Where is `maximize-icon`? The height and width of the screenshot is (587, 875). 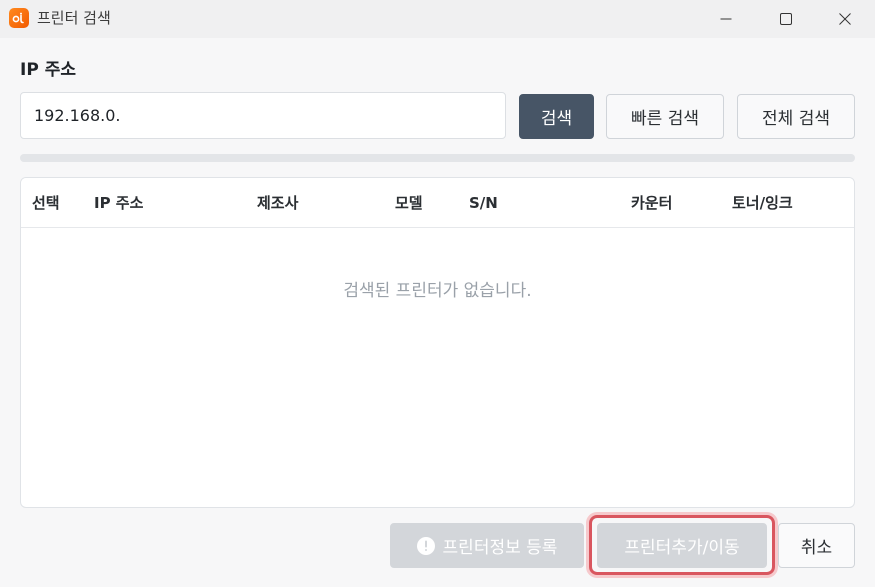 maximize-icon is located at coordinates (786, 19).